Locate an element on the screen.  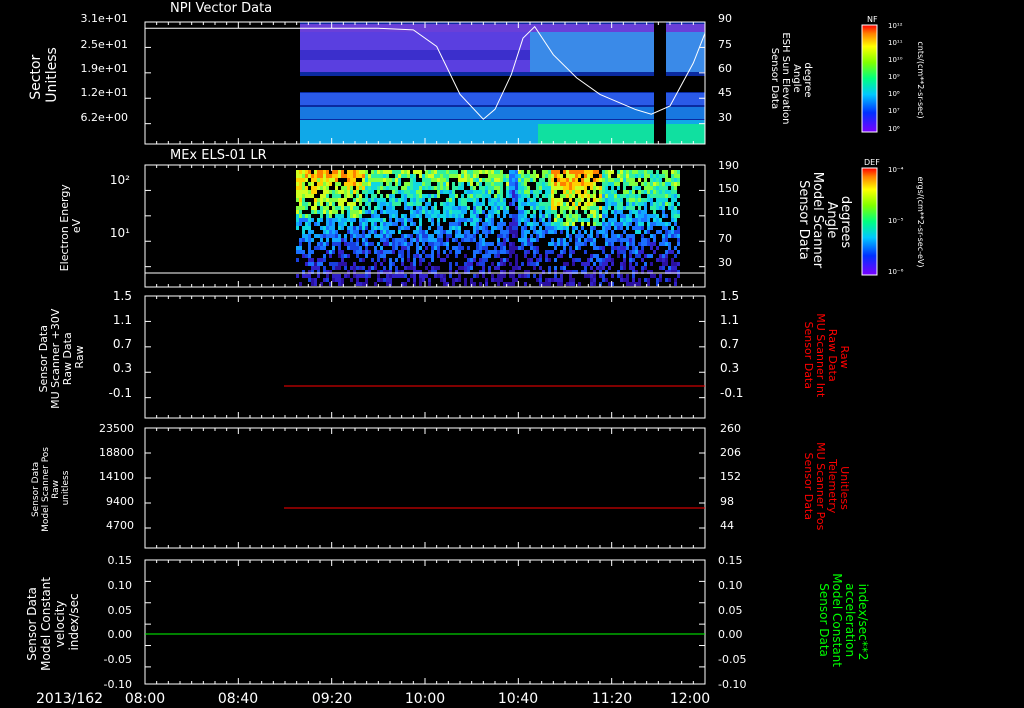
colorbar-tick: 10⁻⁴ is located at coordinates (896, 170).